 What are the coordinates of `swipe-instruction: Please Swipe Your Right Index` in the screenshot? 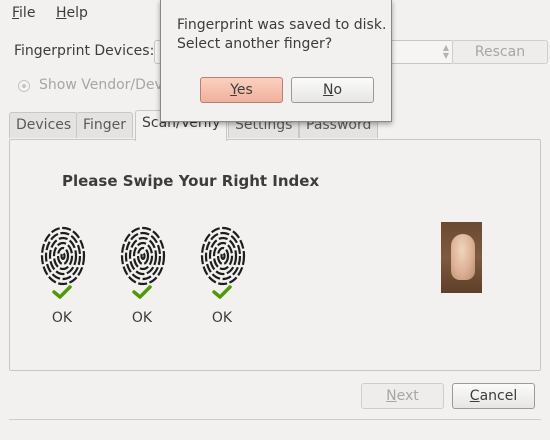 It's located at (191, 181).